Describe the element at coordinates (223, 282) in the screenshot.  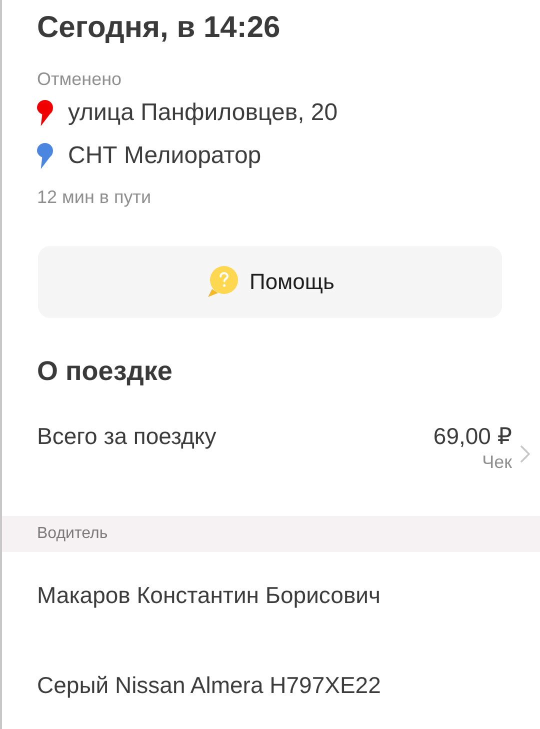
I see `help-chat-icon` at that location.